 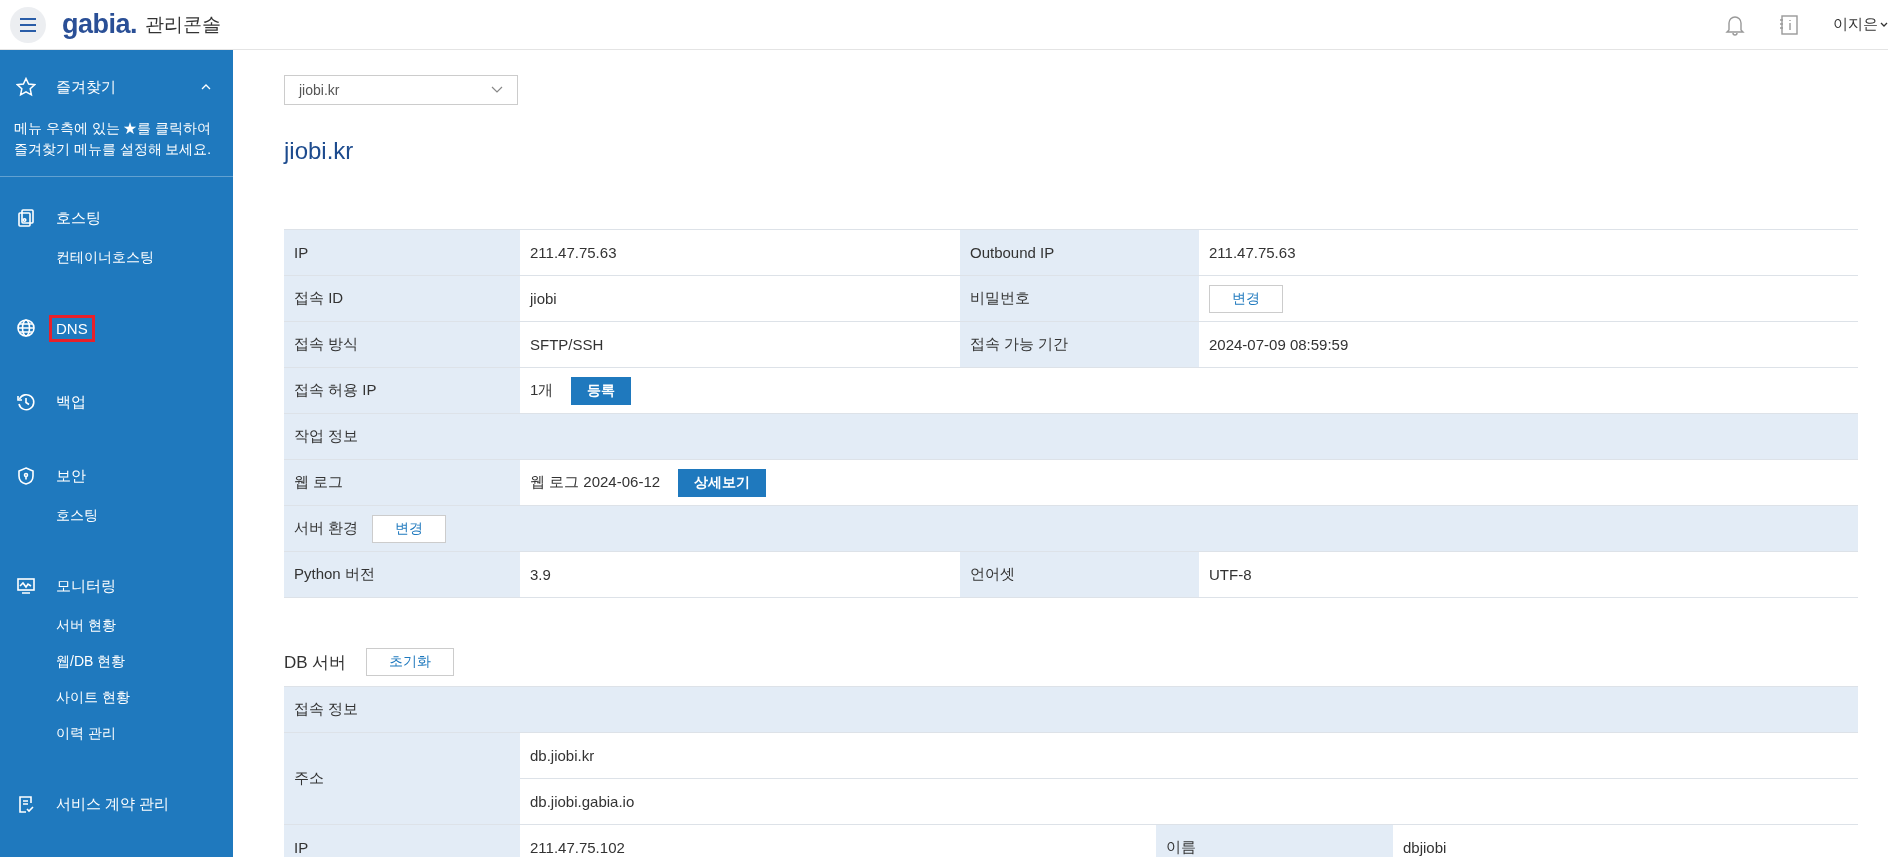 What do you see at coordinates (206, 87) in the screenshot?
I see `chevron-up-icon` at bounding box center [206, 87].